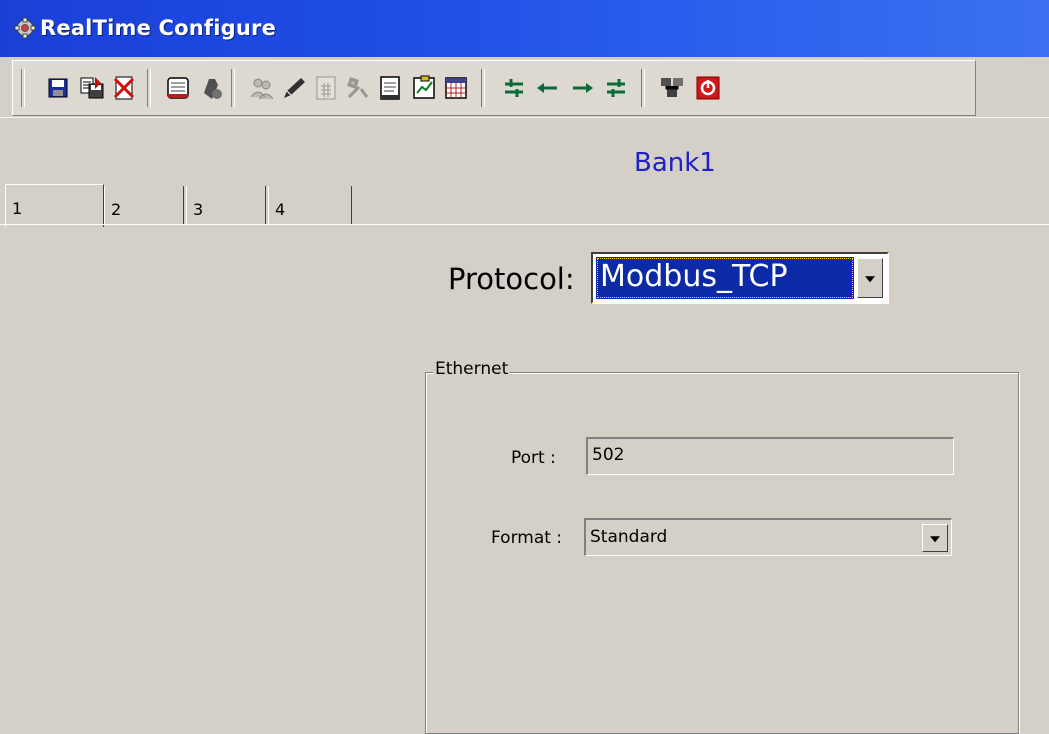  I want to click on delete-button, so click(124, 88).